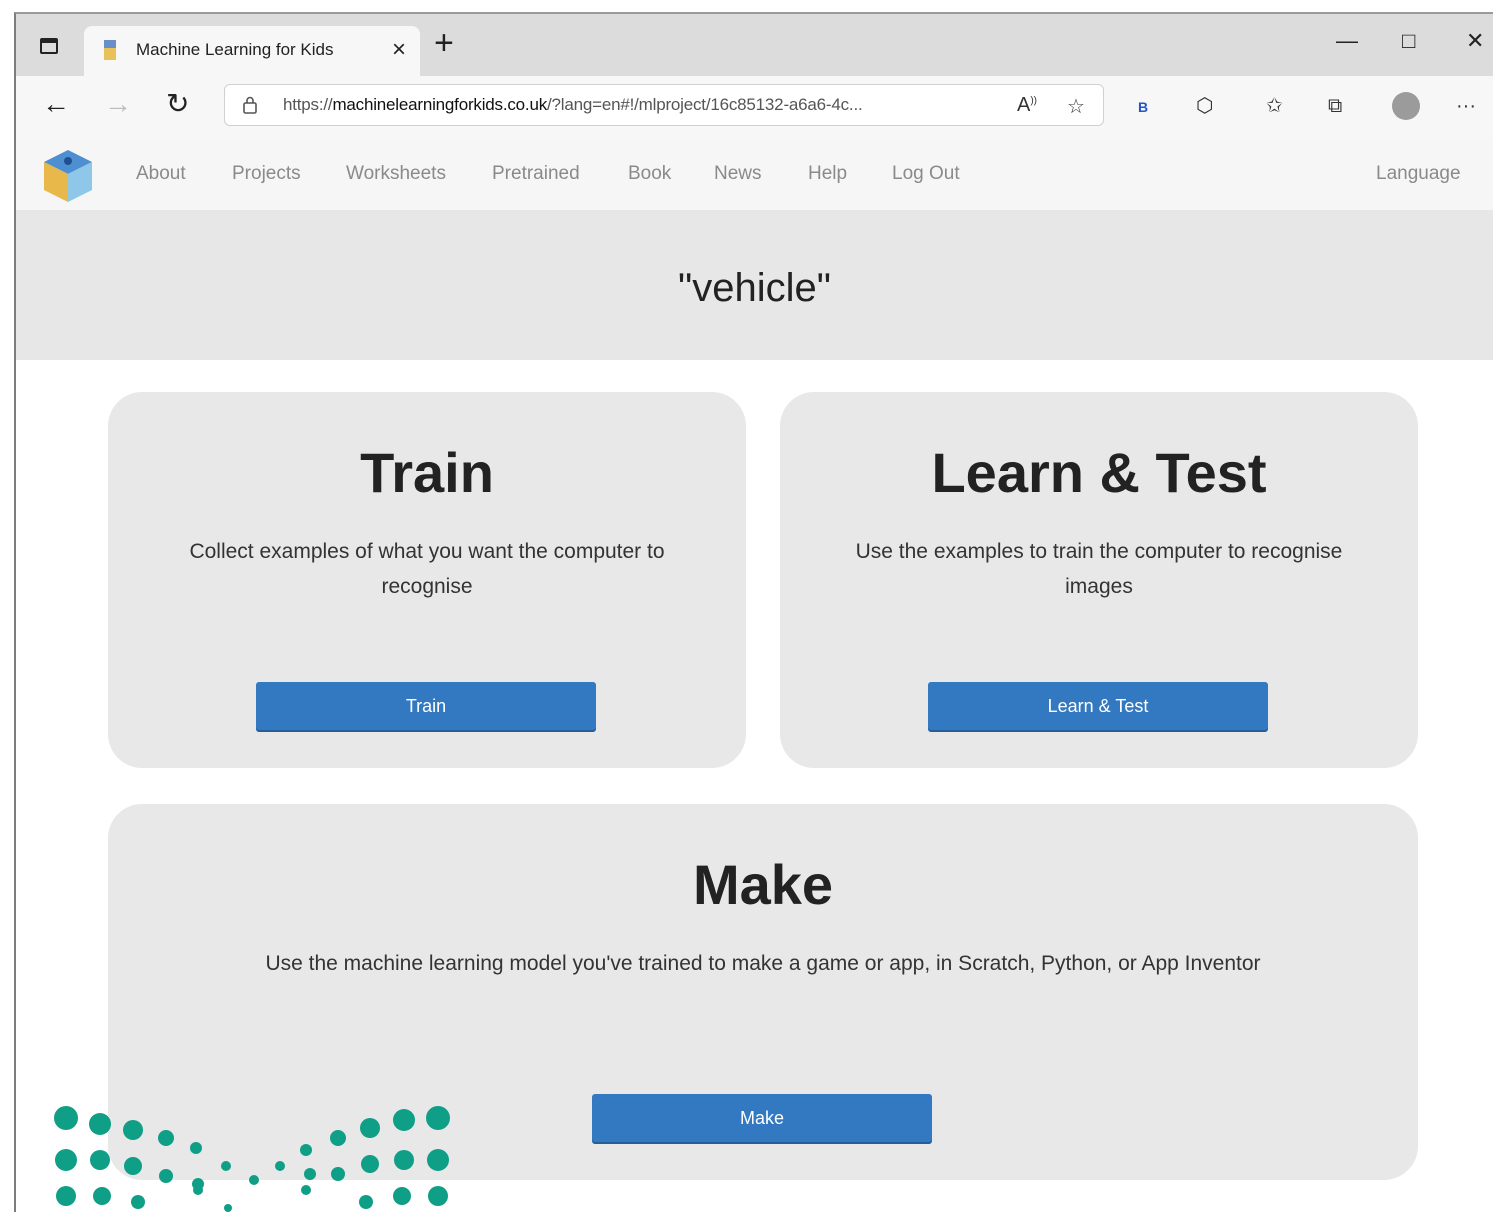  Describe the element at coordinates (536, 174) in the screenshot. I see `nav-pretrained: Pretrained` at that location.